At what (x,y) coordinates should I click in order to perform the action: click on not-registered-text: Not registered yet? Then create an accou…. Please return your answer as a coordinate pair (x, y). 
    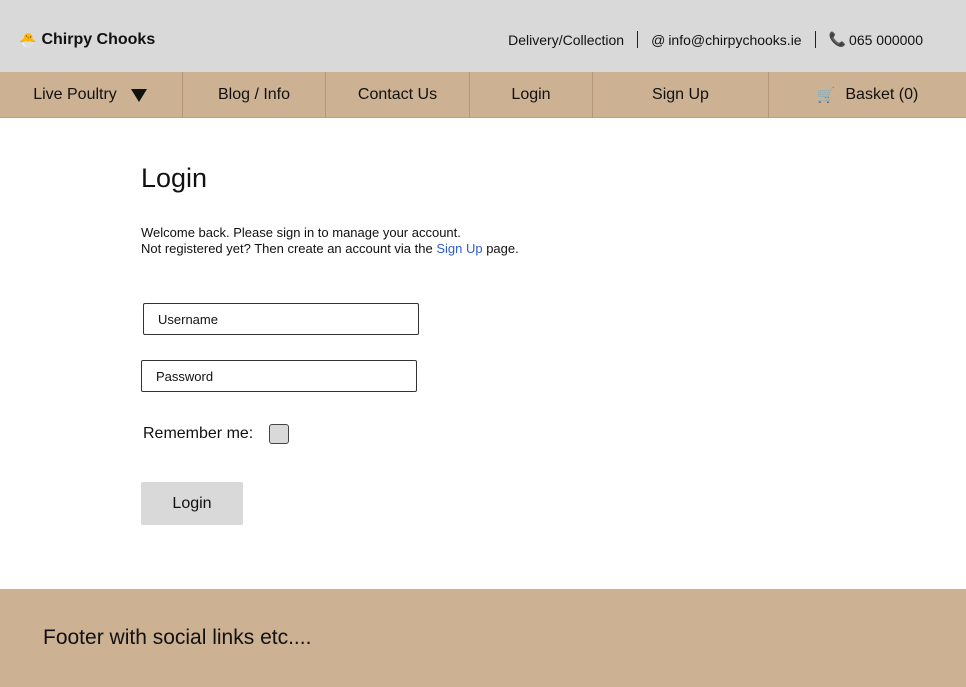
    Looking at the image, I should click on (330, 249).